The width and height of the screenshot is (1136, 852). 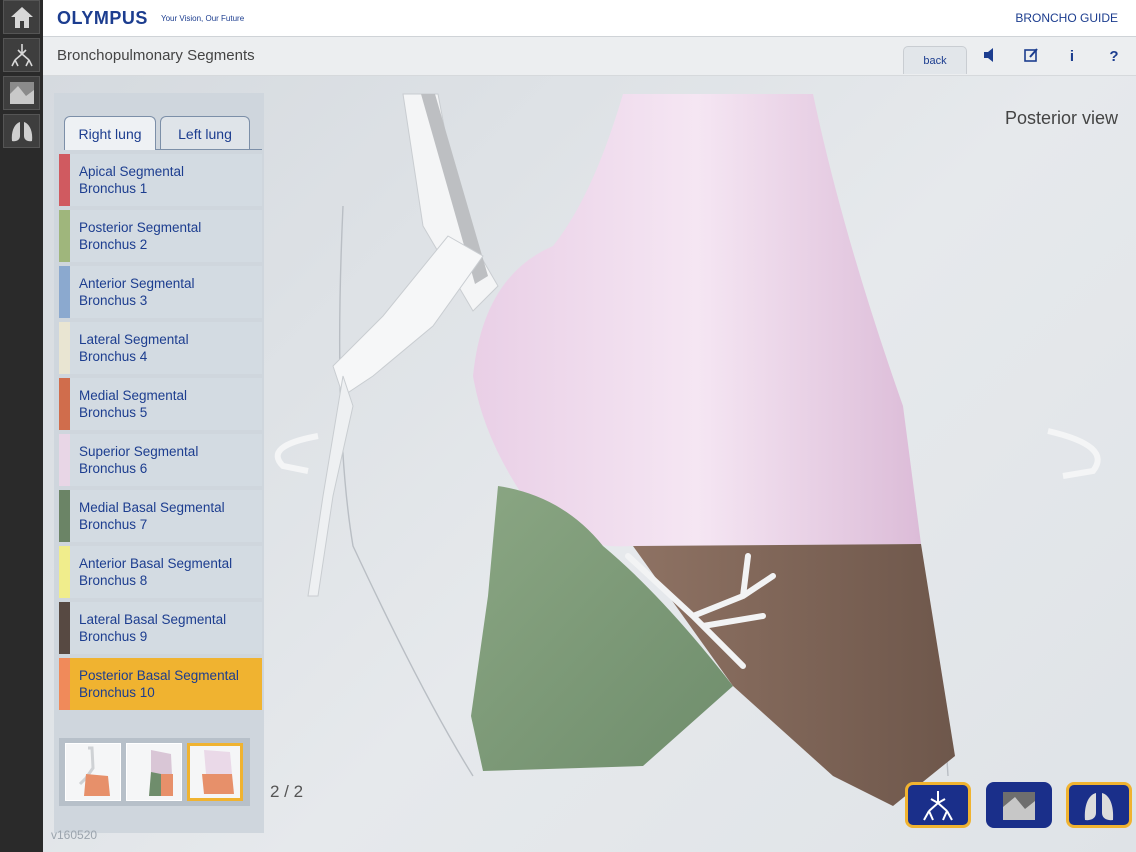 I want to click on segment-item-5: Medial Segmental Bronchus 5, so click(x=160, y=404).